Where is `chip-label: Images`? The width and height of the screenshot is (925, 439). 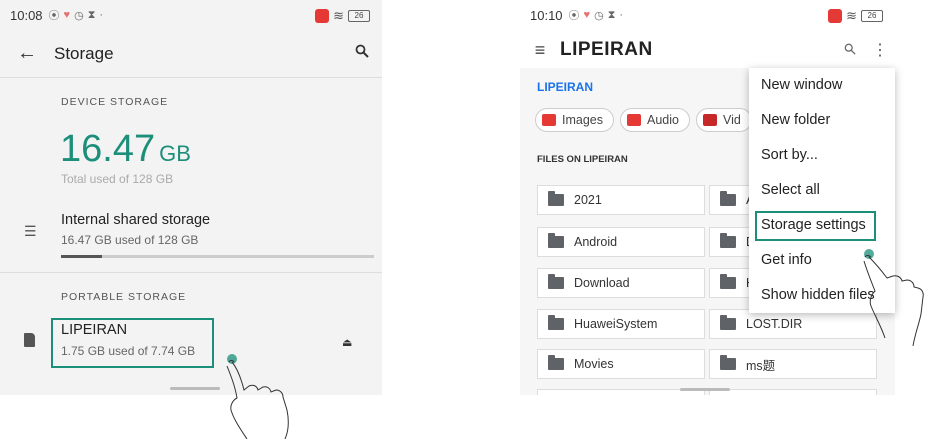 chip-label: Images is located at coordinates (582, 120).